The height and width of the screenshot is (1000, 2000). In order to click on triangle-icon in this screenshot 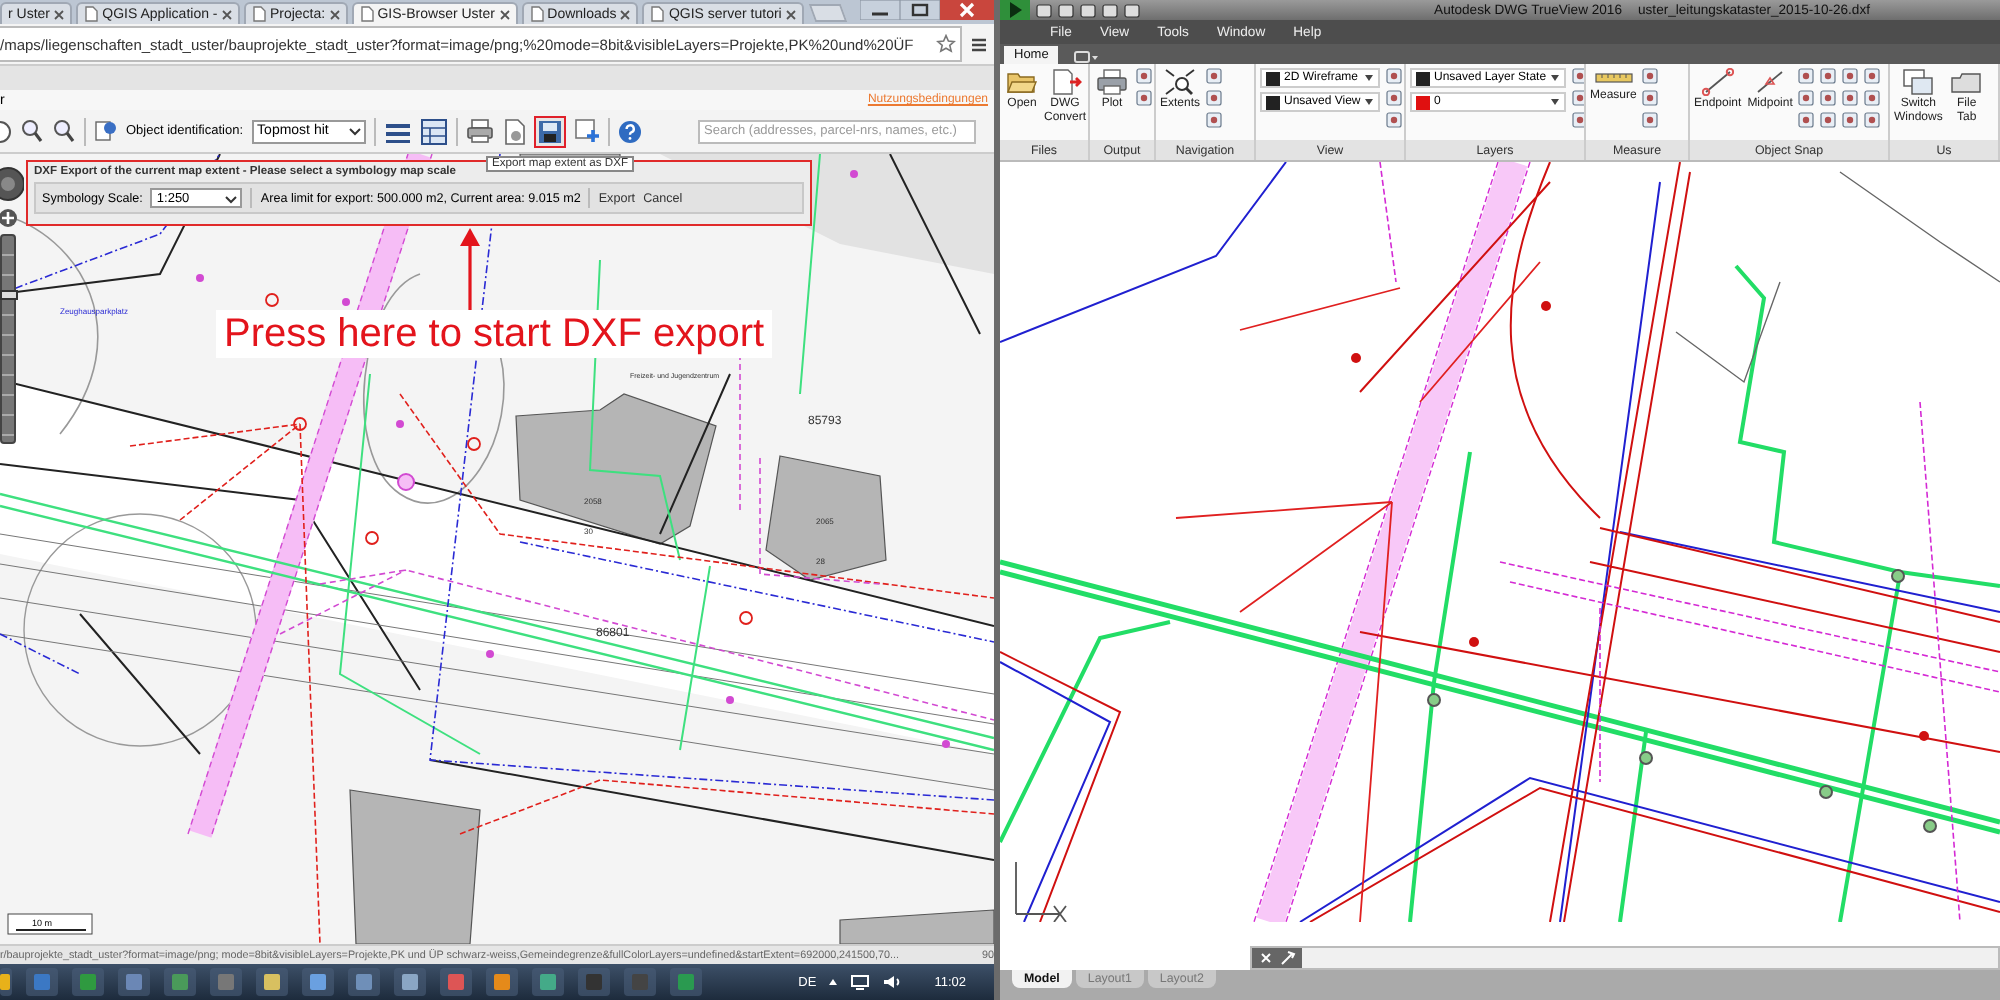, I will do `click(1015, 10)`.